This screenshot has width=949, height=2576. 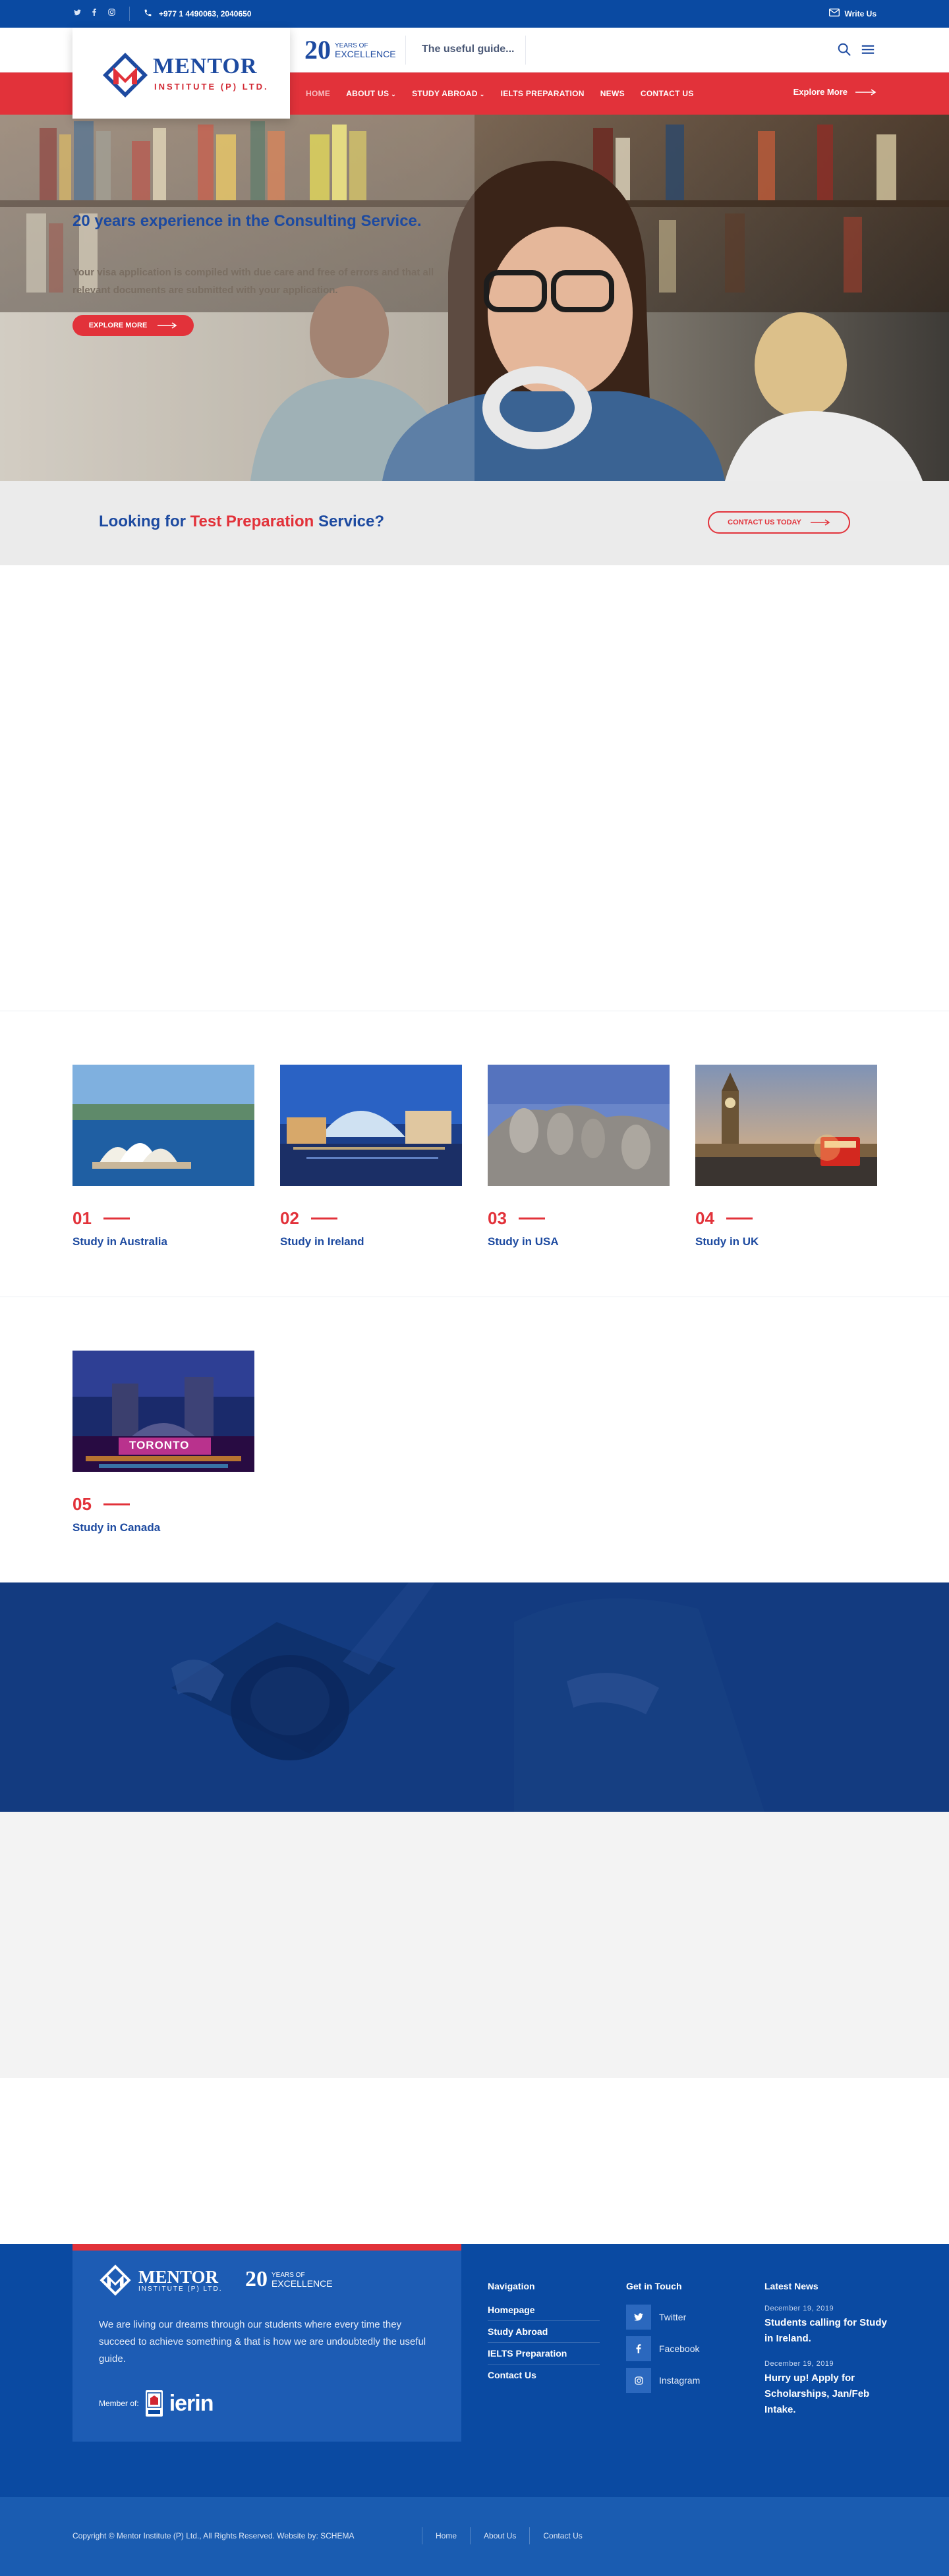 What do you see at coordinates (544, 2354) in the screenshot?
I see `footer-link-ielts-preparation: IELTS Preparation` at bounding box center [544, 2354].